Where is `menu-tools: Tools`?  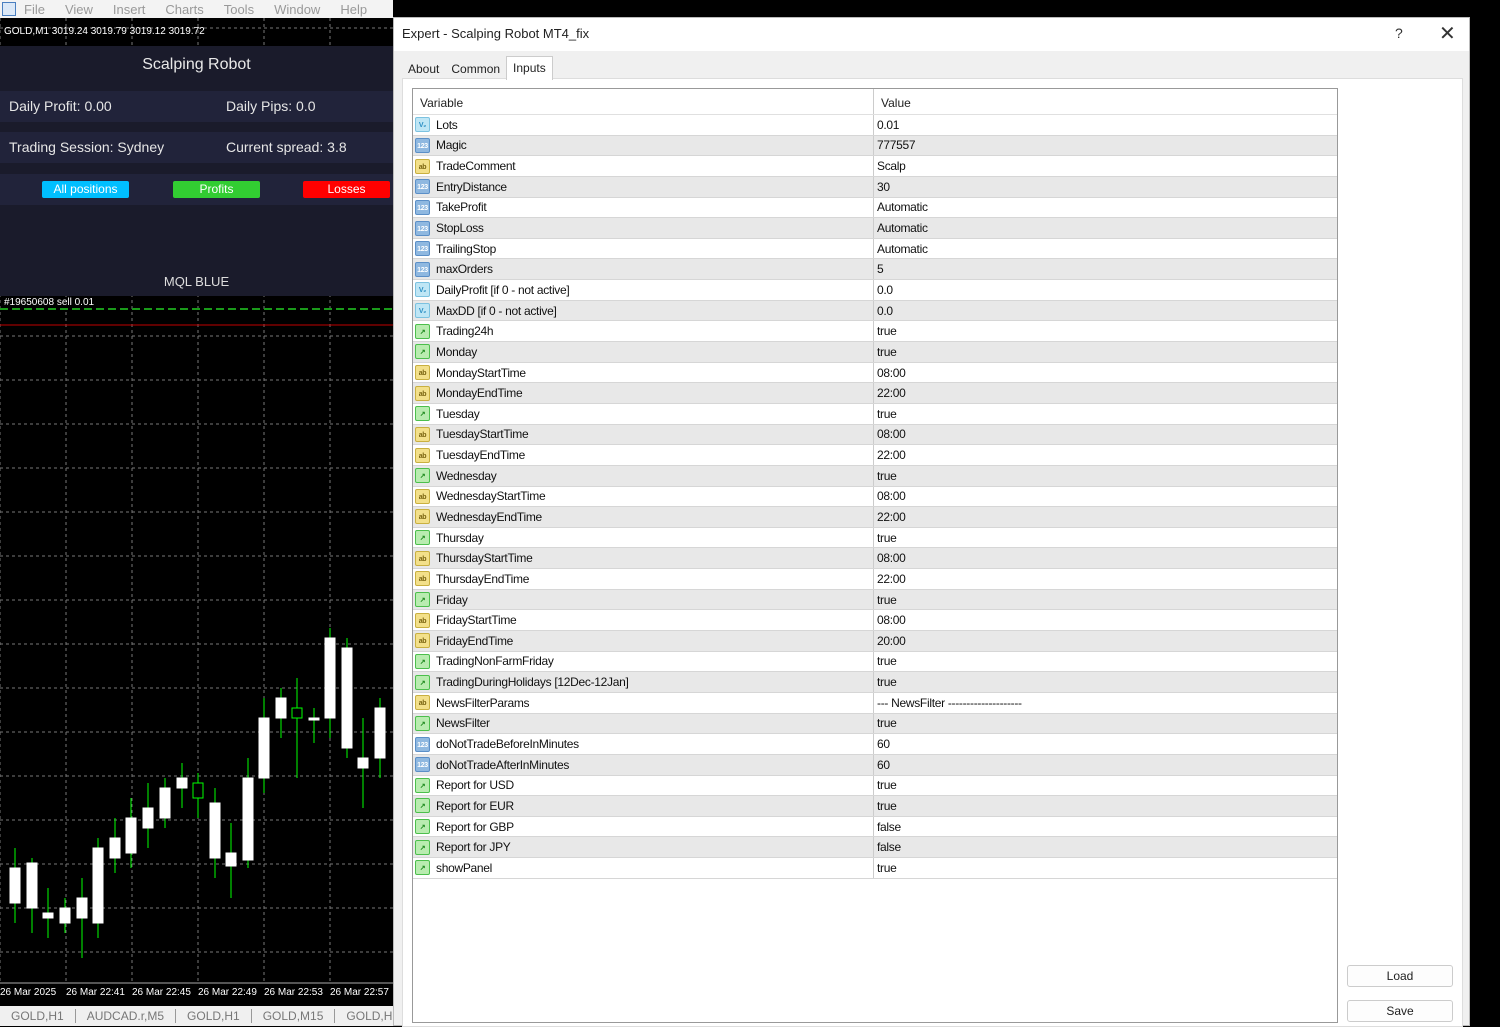 menu-tools: Tools is located at coordinates (239, 9).